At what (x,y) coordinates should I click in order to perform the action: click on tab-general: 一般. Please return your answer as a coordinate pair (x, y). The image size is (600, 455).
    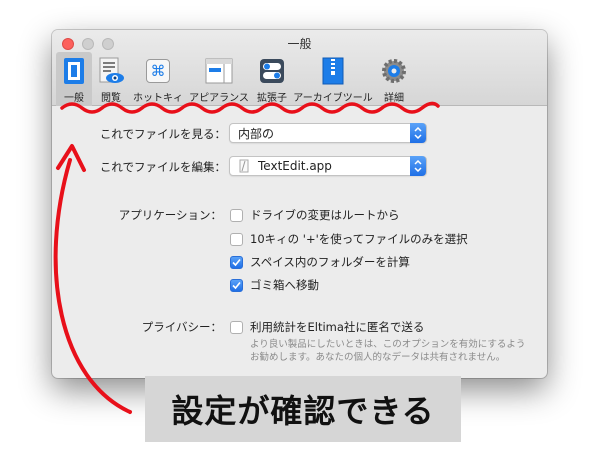
    Looking at the image, I should click on (74, 79).